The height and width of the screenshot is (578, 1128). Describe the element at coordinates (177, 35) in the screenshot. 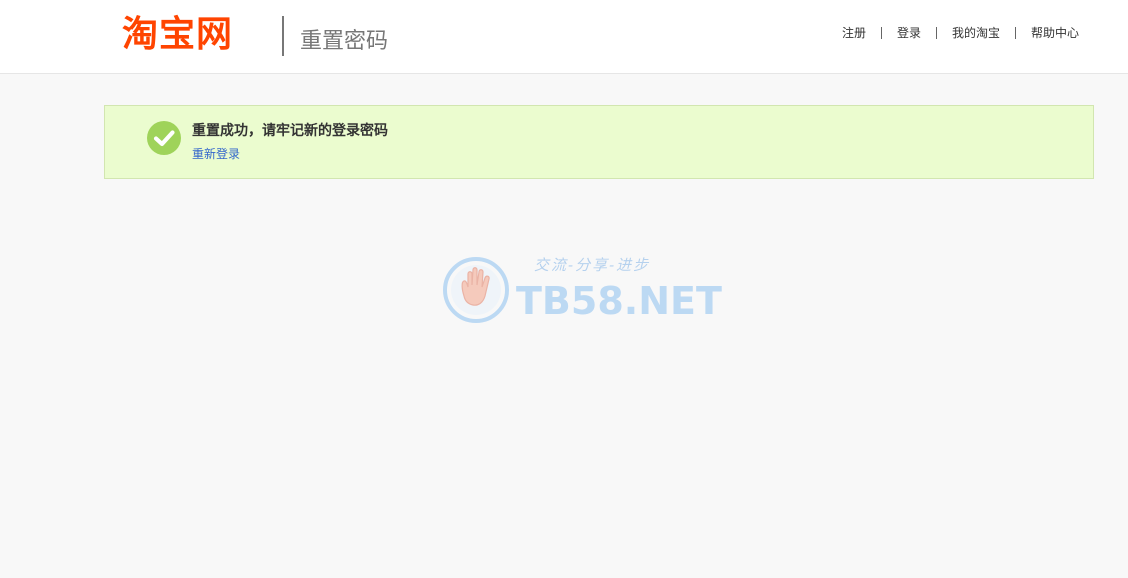

I see `taobao-logo: 淘宝网` at that location.